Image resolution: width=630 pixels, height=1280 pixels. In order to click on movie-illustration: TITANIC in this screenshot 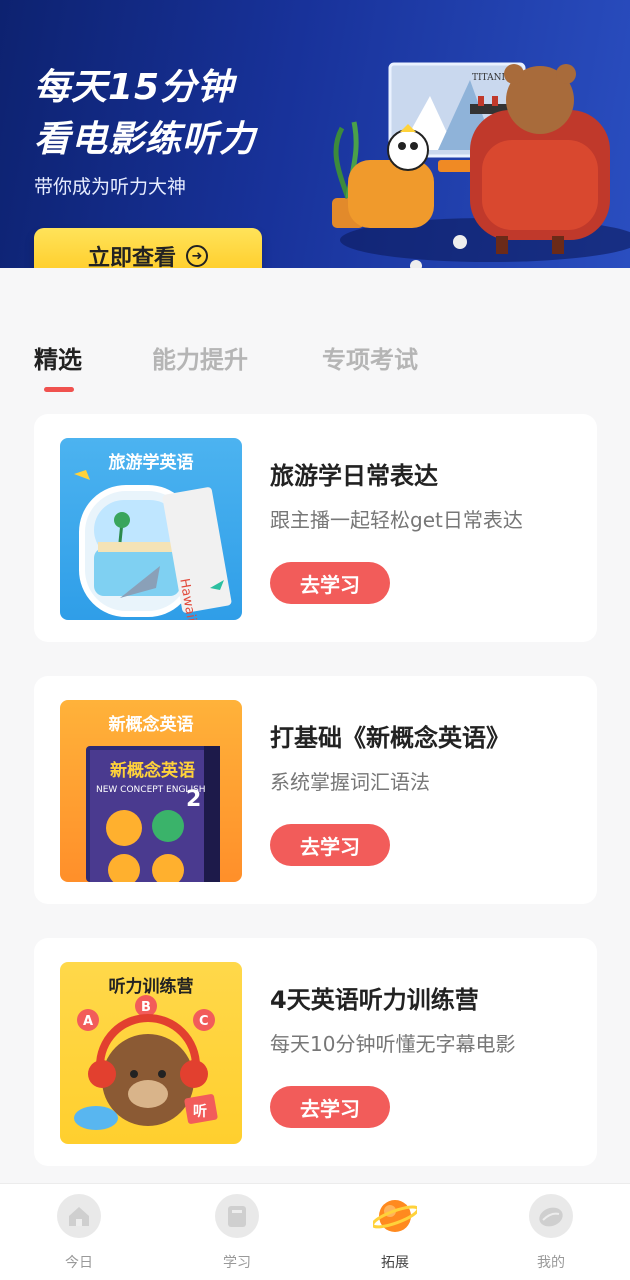, I will do `click(481, 165)`.